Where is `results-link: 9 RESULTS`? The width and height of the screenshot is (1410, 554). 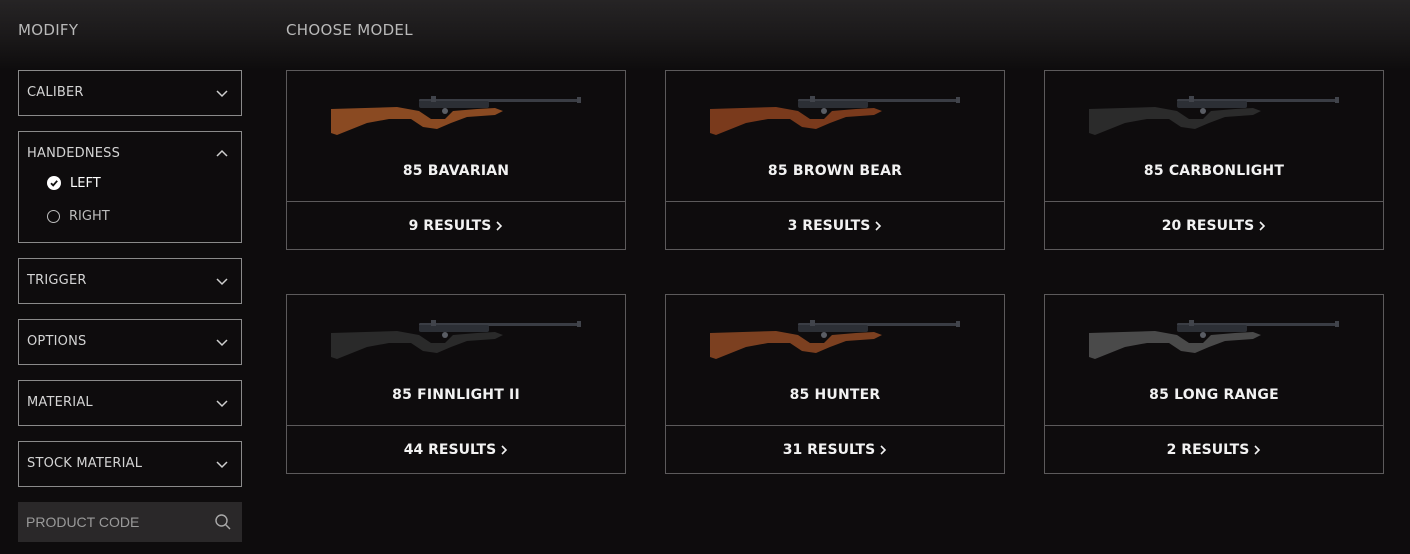 results-link: 9 RESULTS is located at coordinates (456, 225).